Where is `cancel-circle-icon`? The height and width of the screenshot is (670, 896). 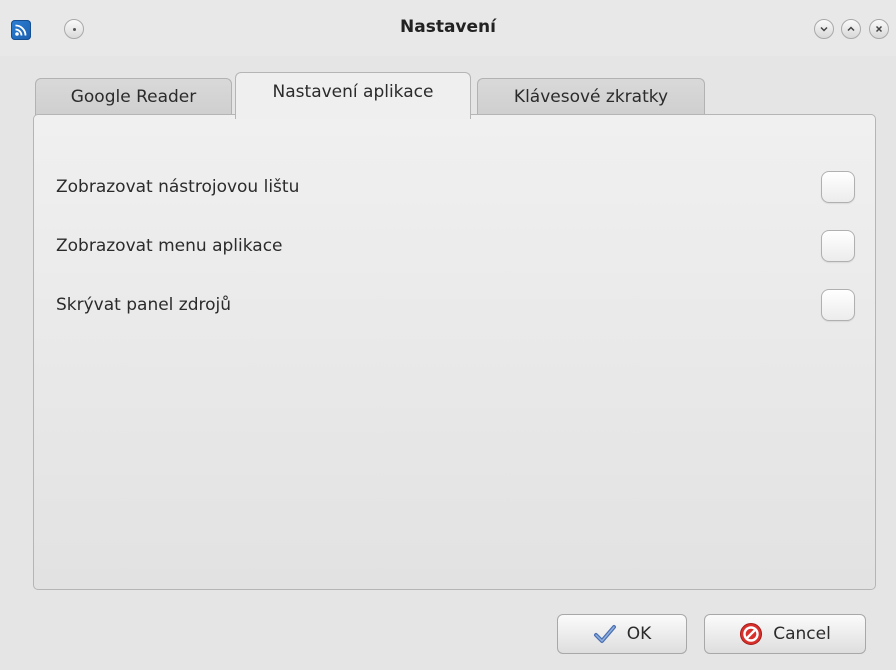
cancel-circle-icon is located at coordinates (751, 634).